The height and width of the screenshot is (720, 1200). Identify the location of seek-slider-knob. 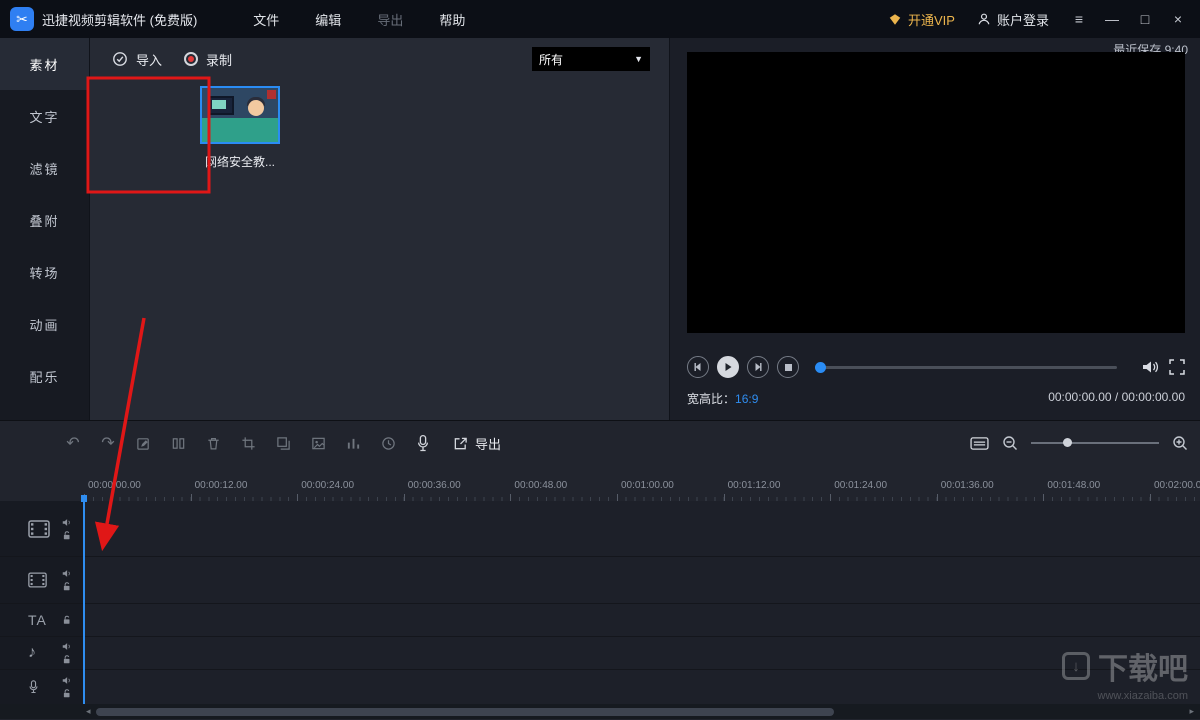
(820, 367).